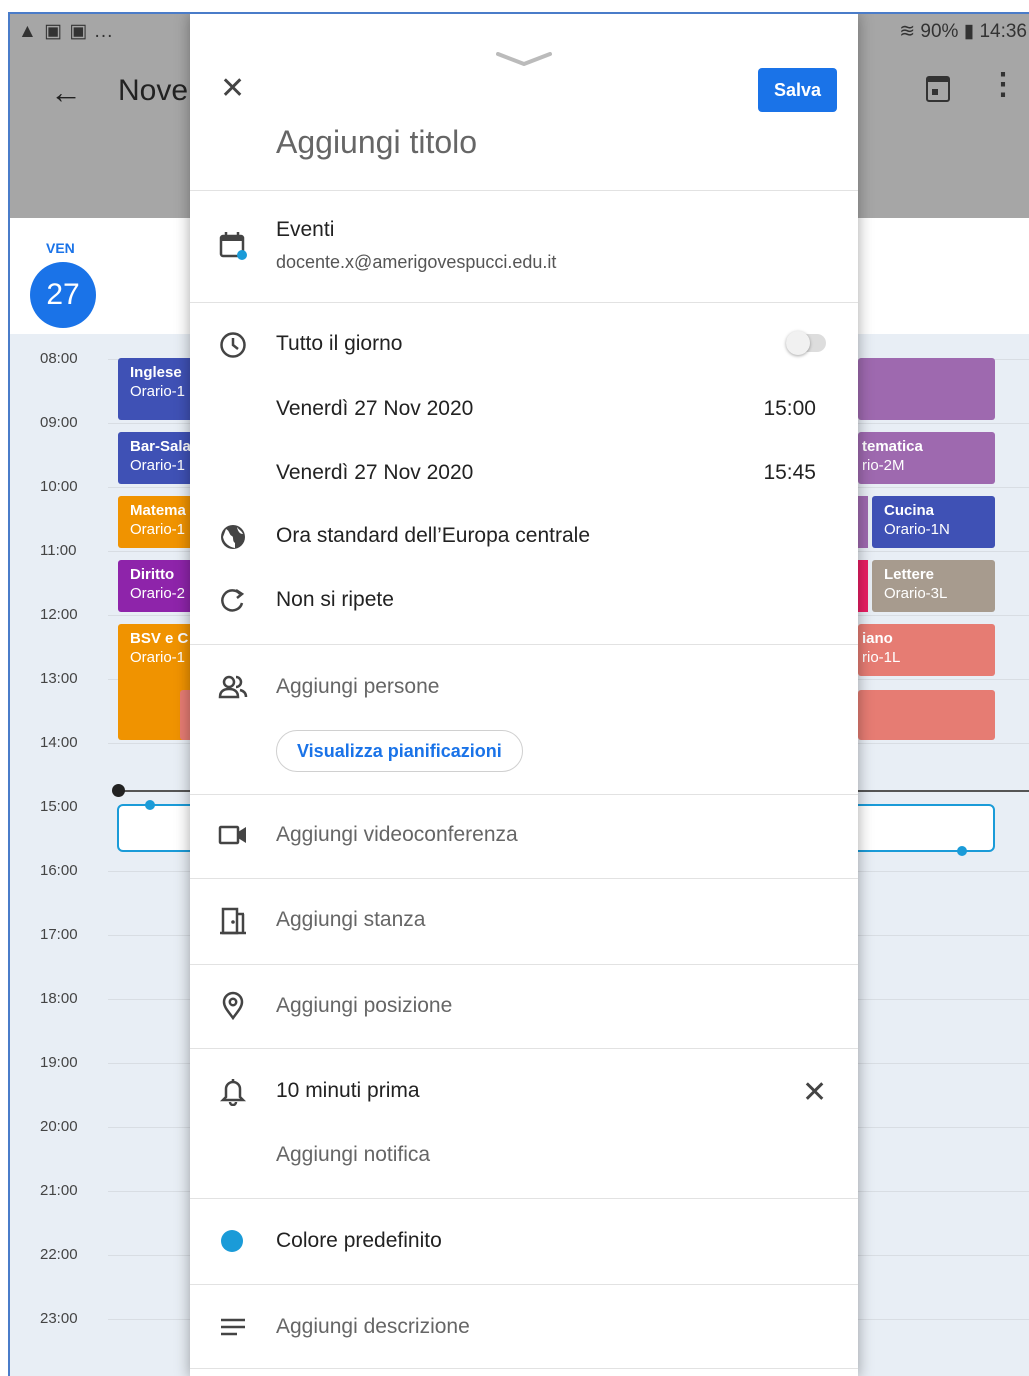 The width and height of the screenshot is (1029, 1376). Describe the element at coordinates (789, 409) in the screenshot. I see `start-time: 15:00` at that location.